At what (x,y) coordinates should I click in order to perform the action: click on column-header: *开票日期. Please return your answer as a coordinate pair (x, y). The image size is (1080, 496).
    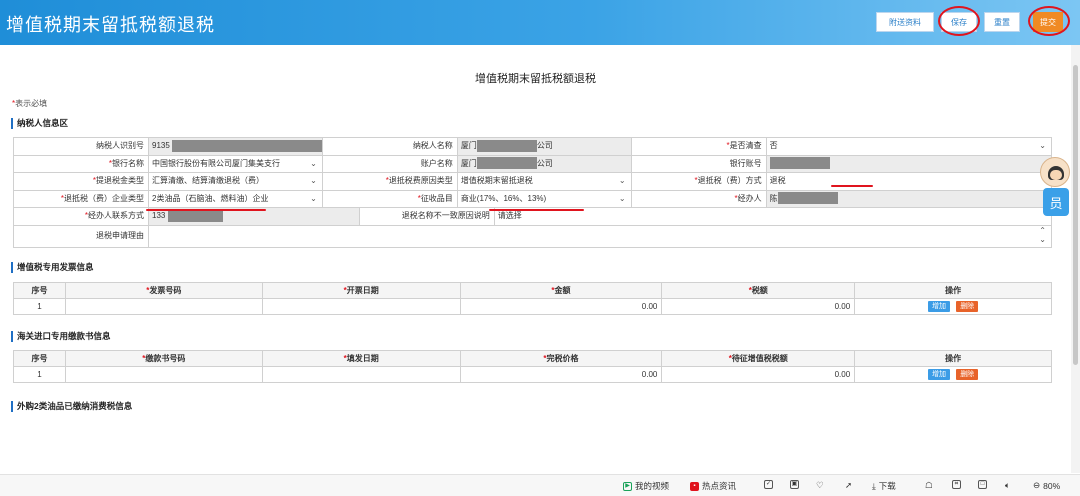
    Looking at the image, I should click on (361, 290).